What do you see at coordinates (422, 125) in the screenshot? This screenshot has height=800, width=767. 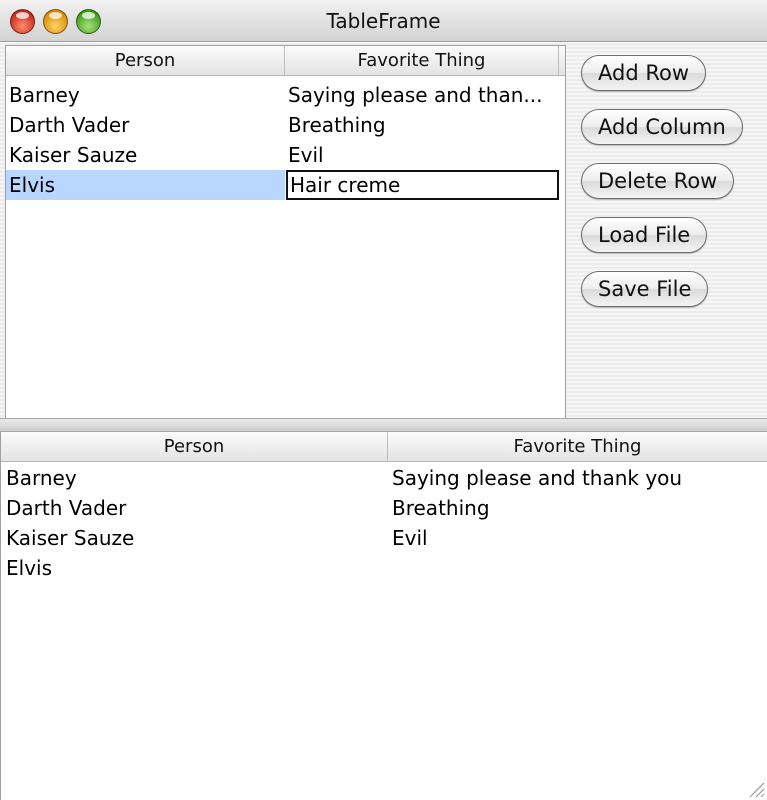 I see `top-cell-favorite-thing: Breathing` at bounding box center [422, 125].